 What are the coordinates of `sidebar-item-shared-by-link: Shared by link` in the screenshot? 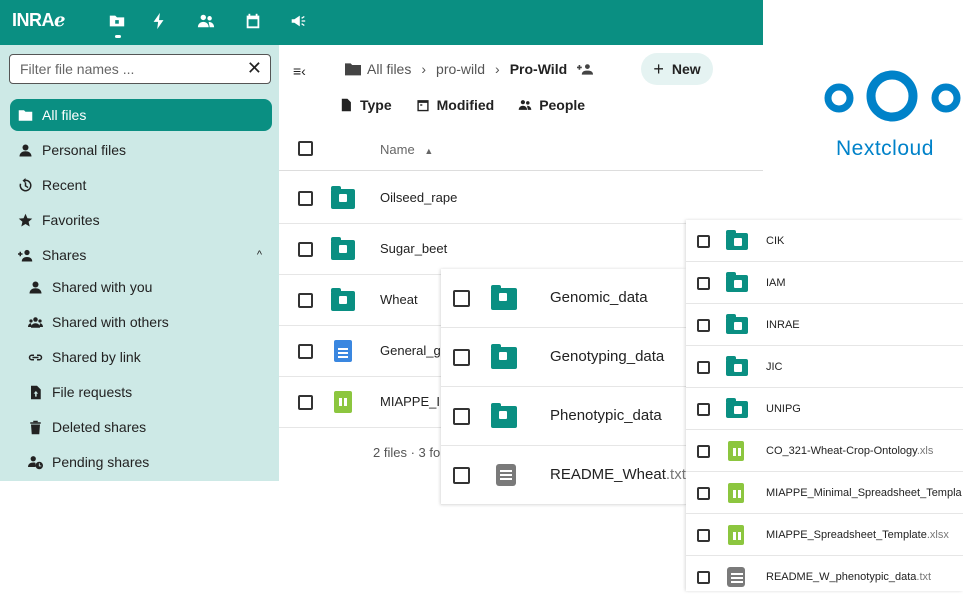 It's located at (141, 357).